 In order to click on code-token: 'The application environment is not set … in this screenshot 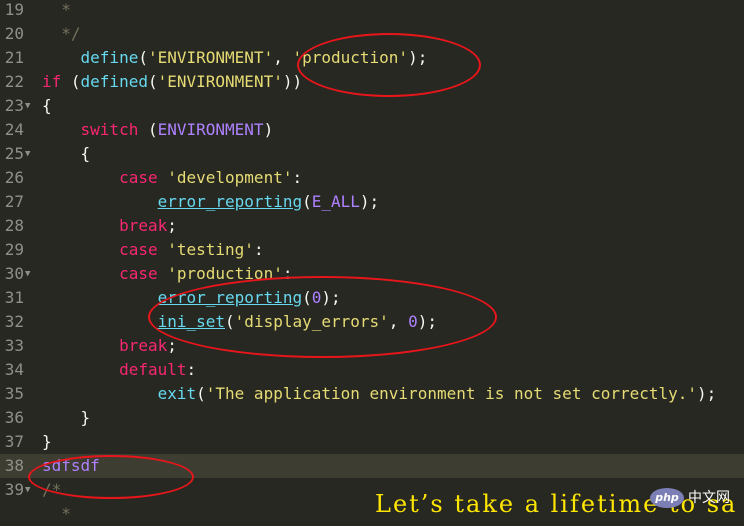, I will do `click(451, 393)`.